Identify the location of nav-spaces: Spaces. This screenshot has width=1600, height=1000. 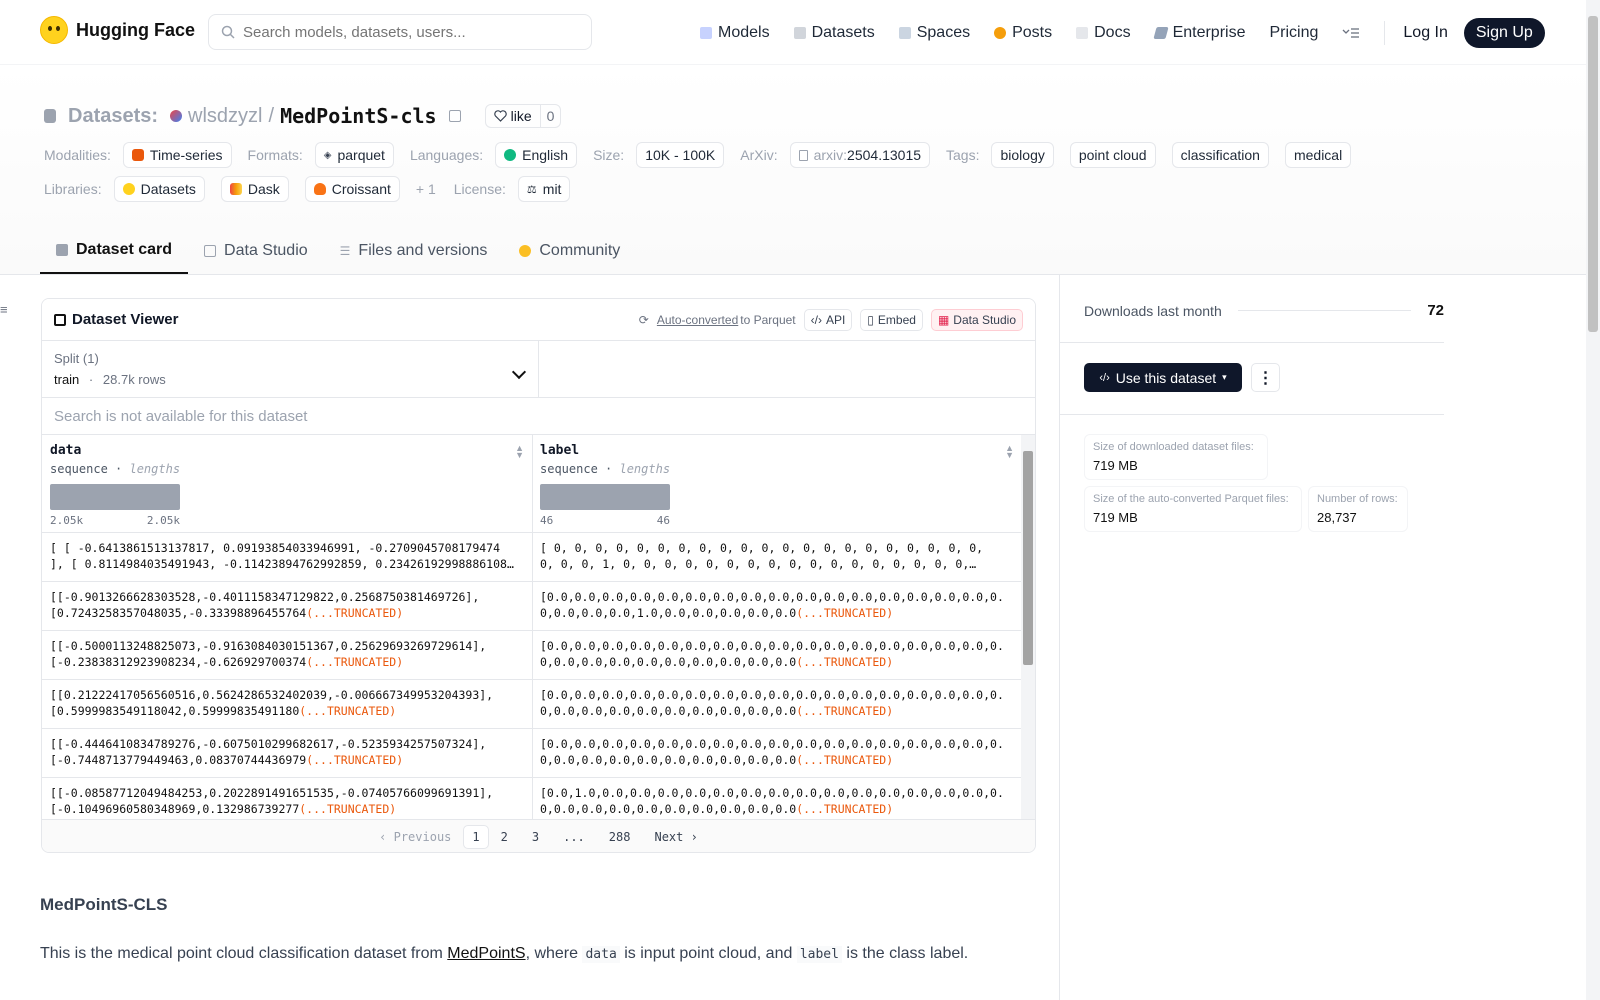
(934, 33).